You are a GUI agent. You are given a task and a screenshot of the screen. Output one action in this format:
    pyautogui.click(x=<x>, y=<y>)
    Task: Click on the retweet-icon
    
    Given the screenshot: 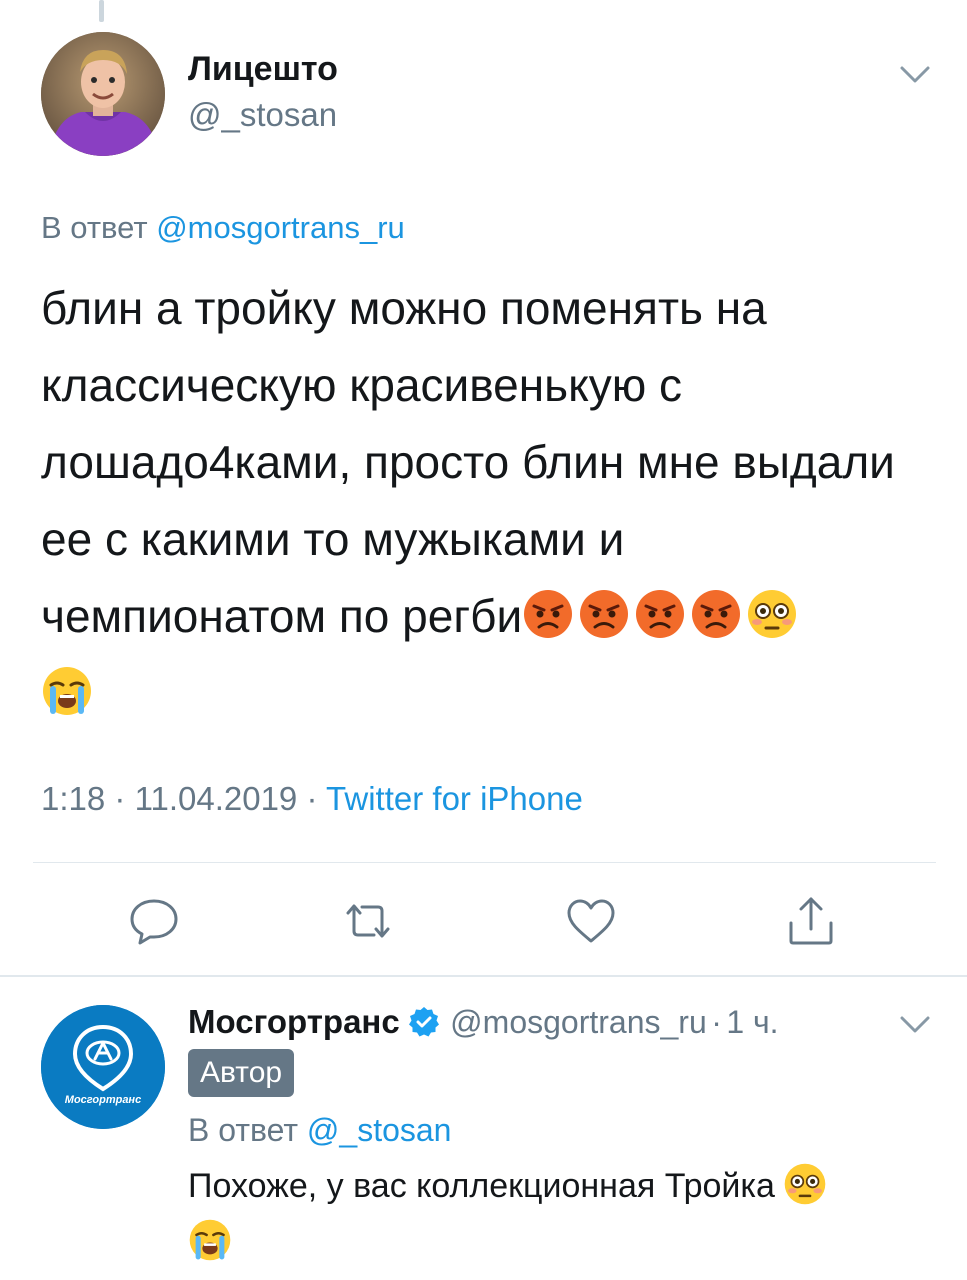 What is the action you would take?
    pyautogui.click(x=368, y=921)
    